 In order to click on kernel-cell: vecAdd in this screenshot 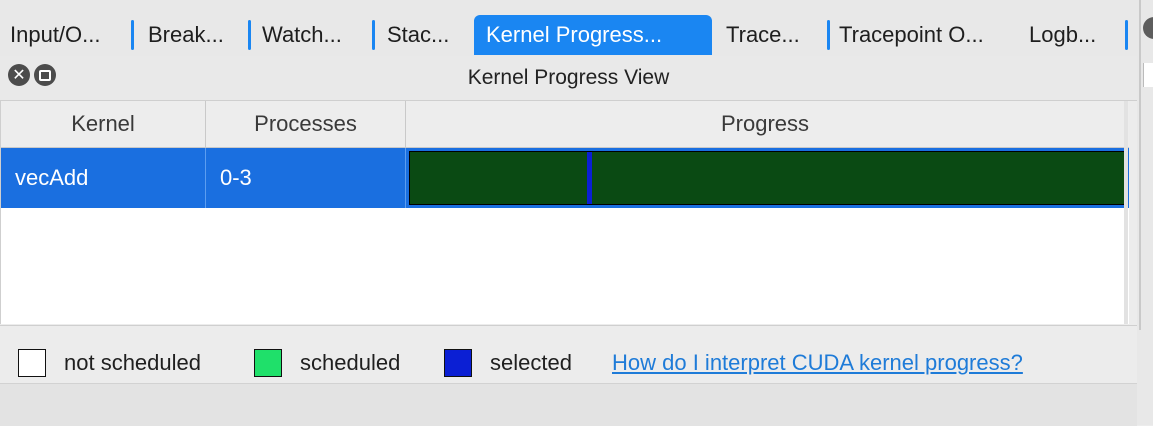, I will do `click(103, 178)`.